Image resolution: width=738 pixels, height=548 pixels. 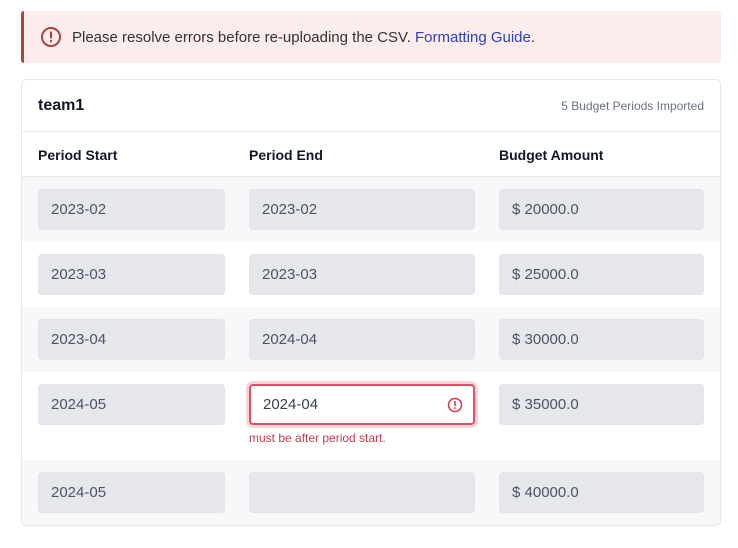 What do you see at coordinates (51, 37) in the screenshot?
I see `exclamation-circle-icon` at bounding box center [51, 37].